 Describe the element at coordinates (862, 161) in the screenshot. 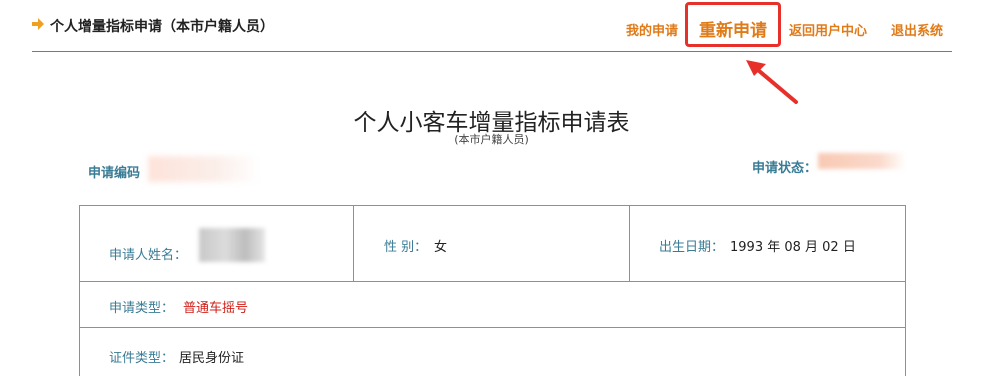

I see `application-status-redacted` at that location.